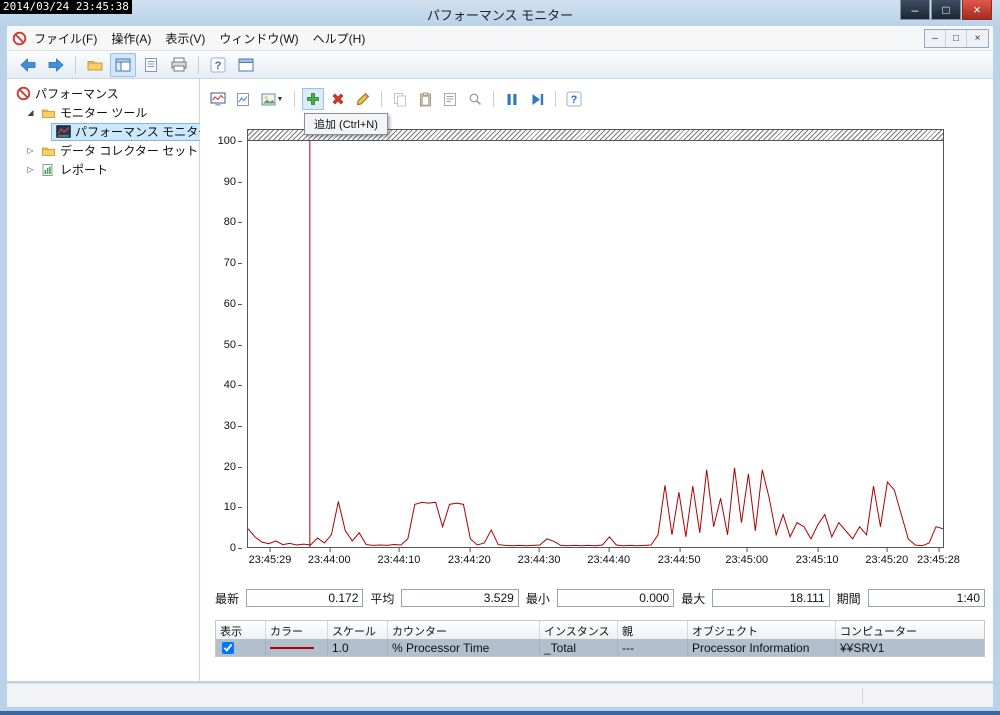 This screenshot has height=715, width=1000. What do you see at coordinates (129, 151) in the screenshot?
I see `tree-item-label: データ コレクター セット` at bounding box center [129, 151].